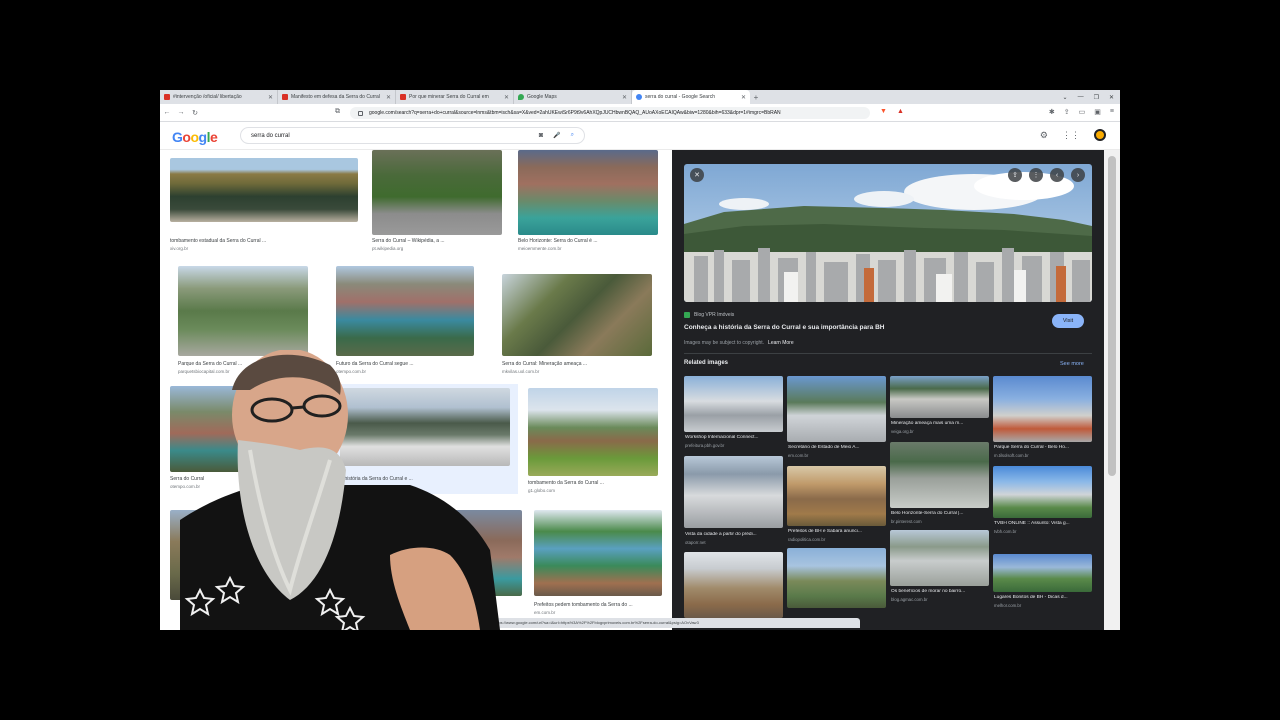 Image resolution: width=1280 pixels, height=720 pixels. I want to click on extensions-icon: ✱, so click(1052, 112).